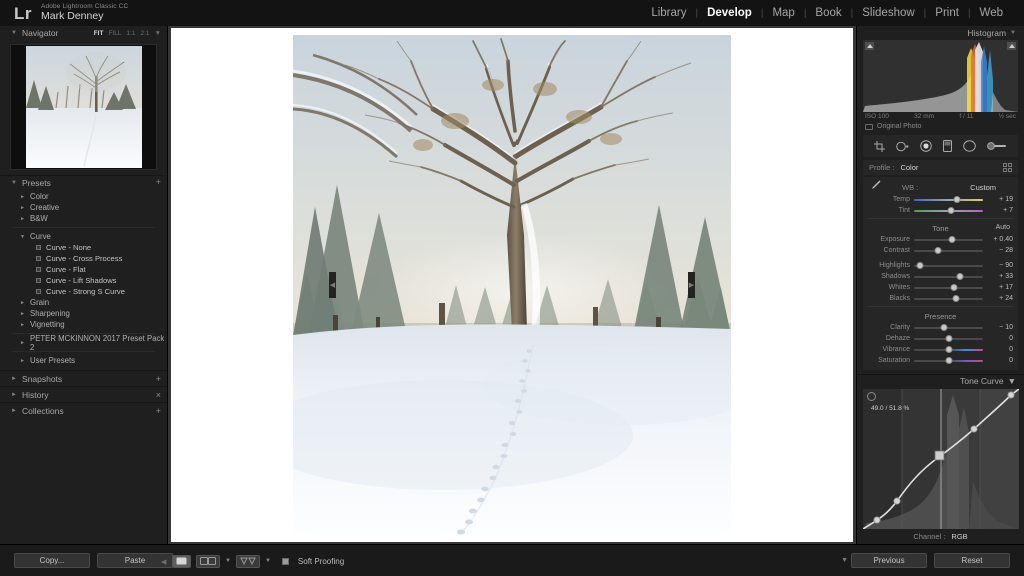 This screenshot has height=576, width=1024. I want to click on add-preset-icon: +, so click(158, 182).